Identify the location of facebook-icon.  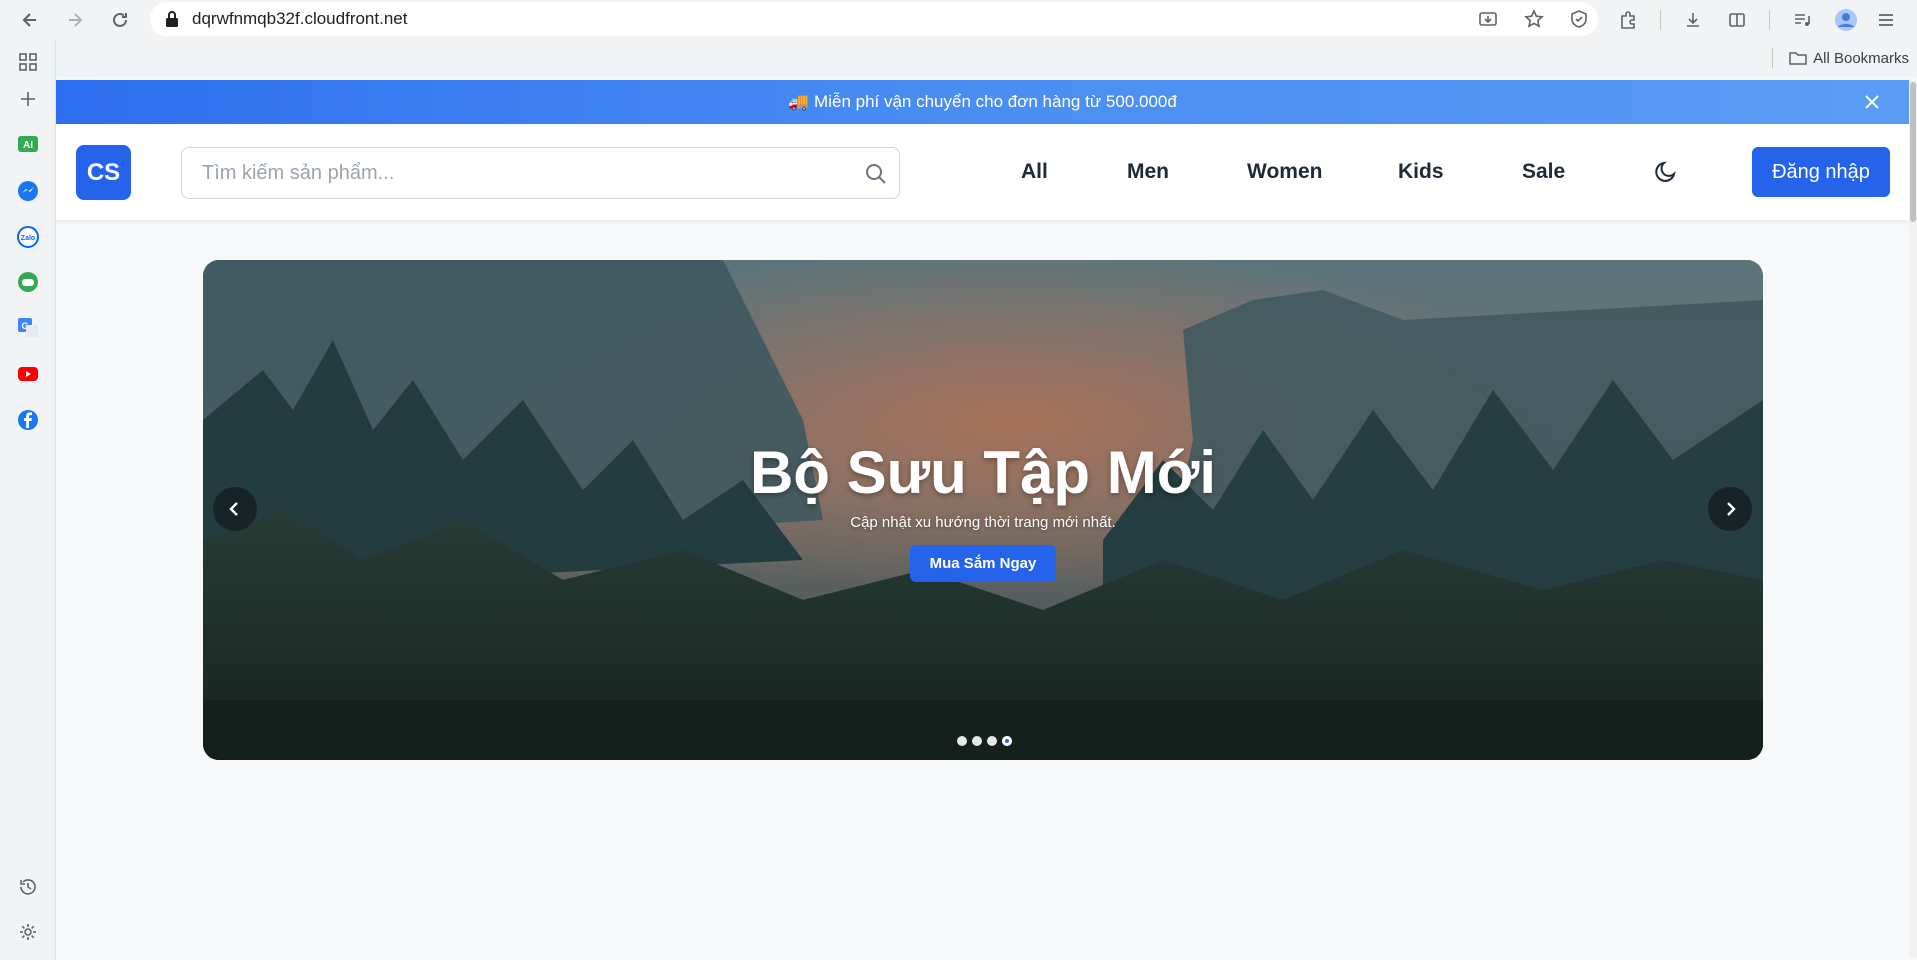
(28, 420).